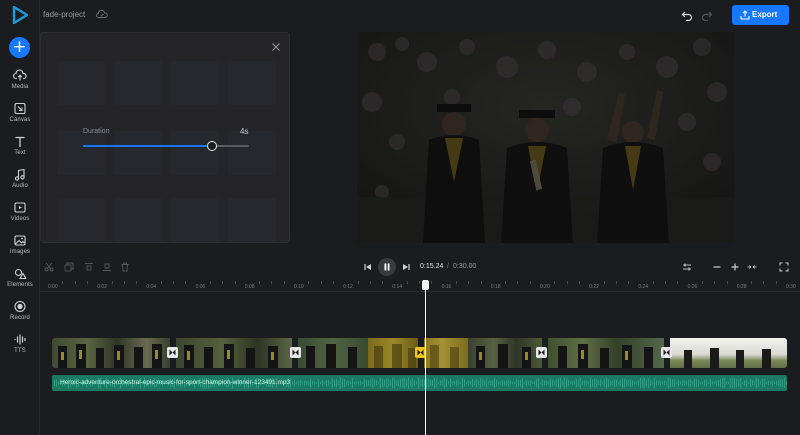  Describe the element at coordinates (89, 267) in the screenshot. I see `align-top-icon` at that location.